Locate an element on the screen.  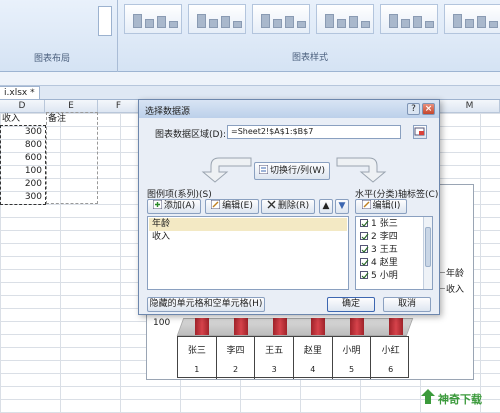
add-series-label: 添加(A) is located at coordinates (179, 206).